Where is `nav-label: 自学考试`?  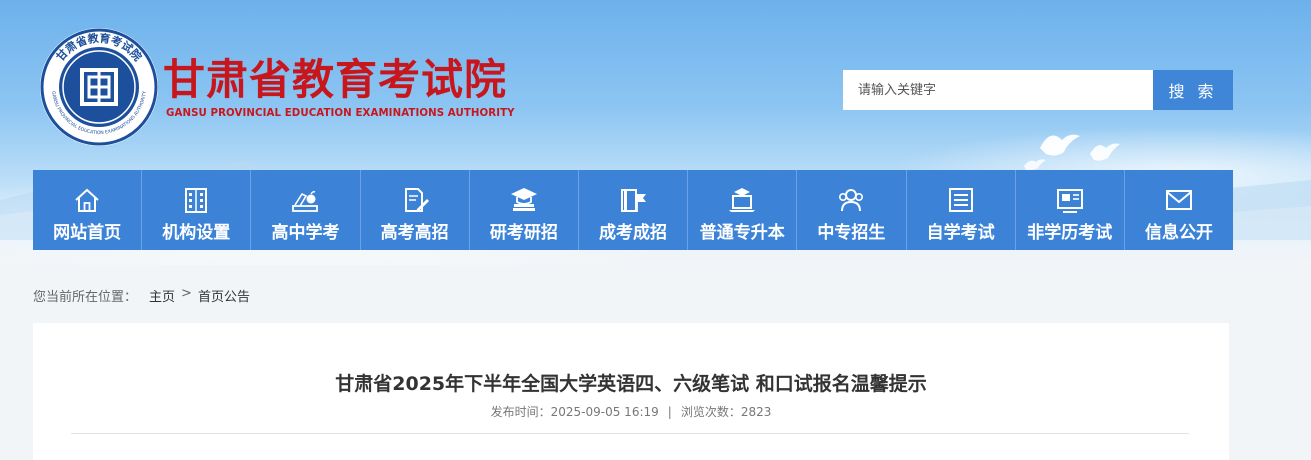 nav-label: 自学考试 is located at coordinates (960, 233).